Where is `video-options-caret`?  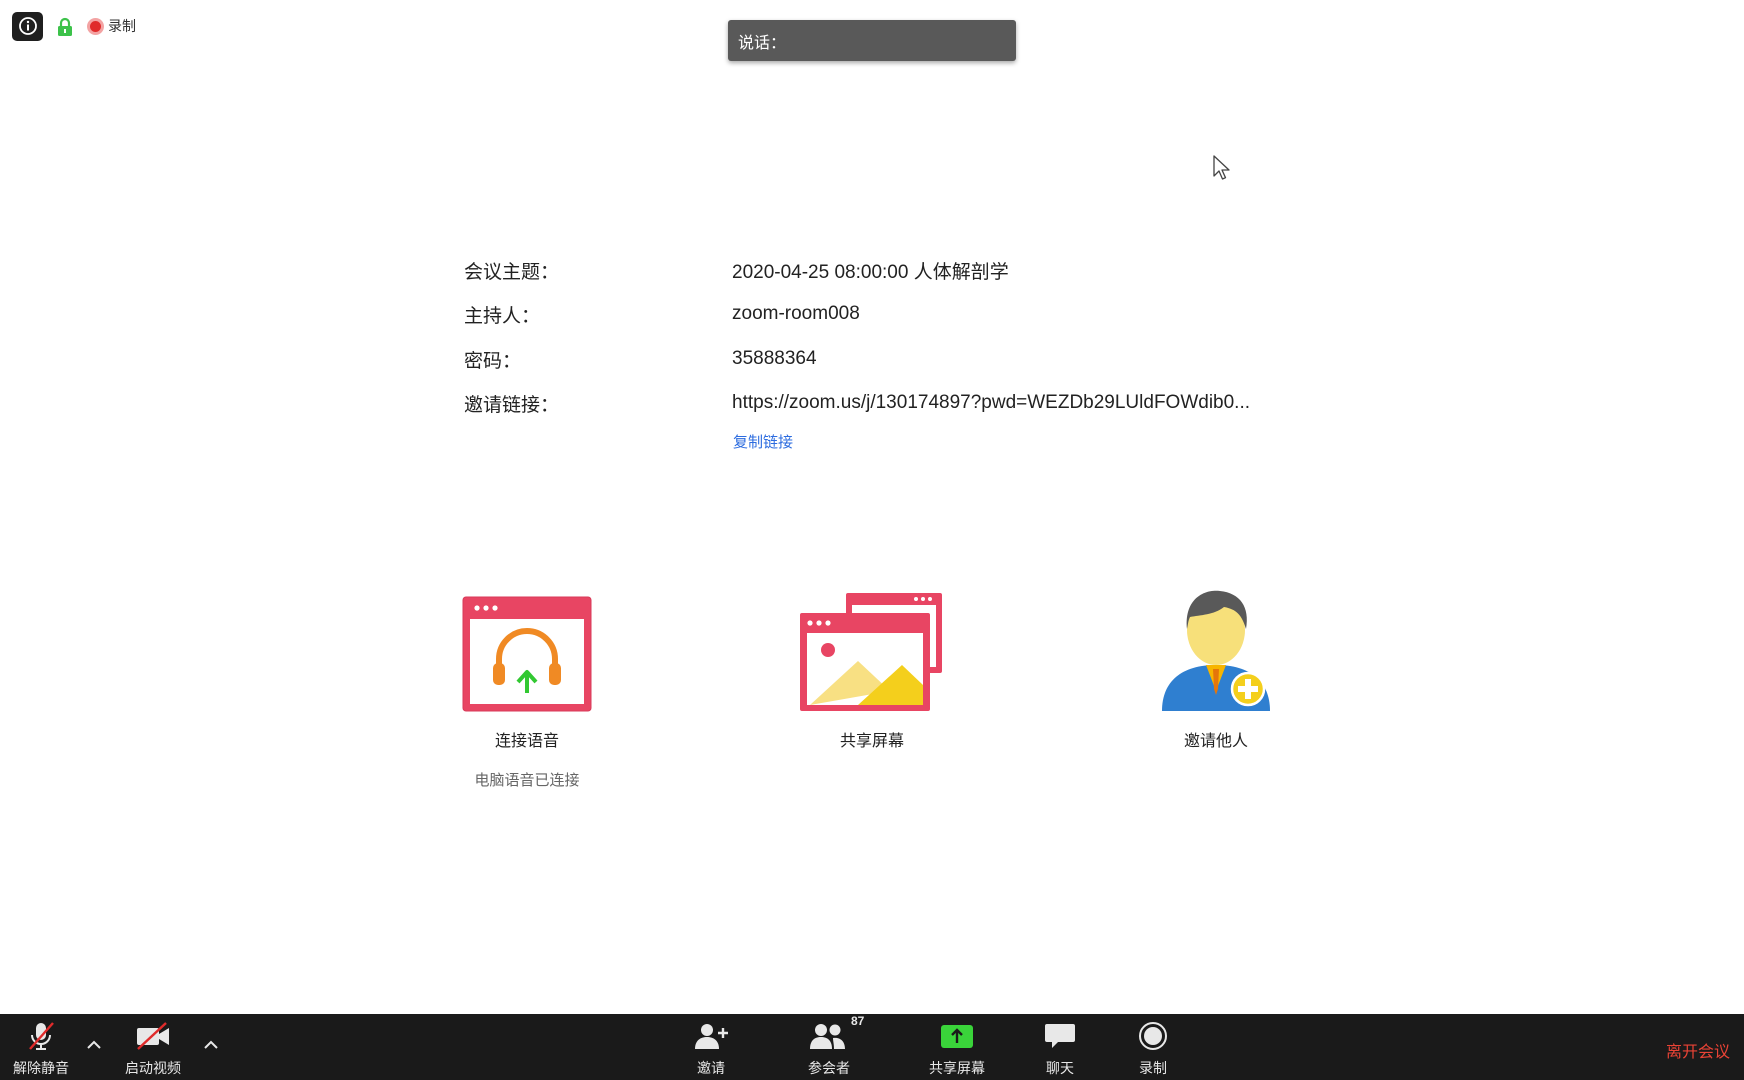
video-options-caret is located at coordinates (211, 1045).